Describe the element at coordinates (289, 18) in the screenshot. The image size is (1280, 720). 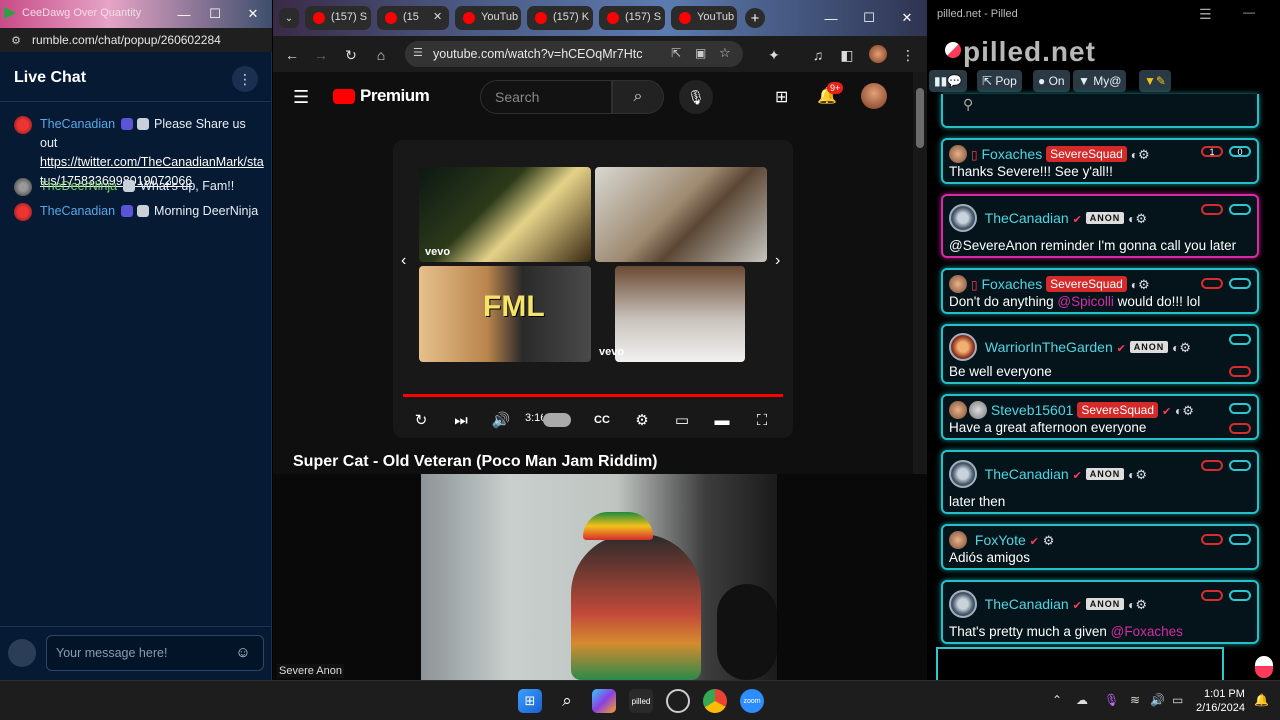
I see `tab-search-icon: ⌄` at that location.